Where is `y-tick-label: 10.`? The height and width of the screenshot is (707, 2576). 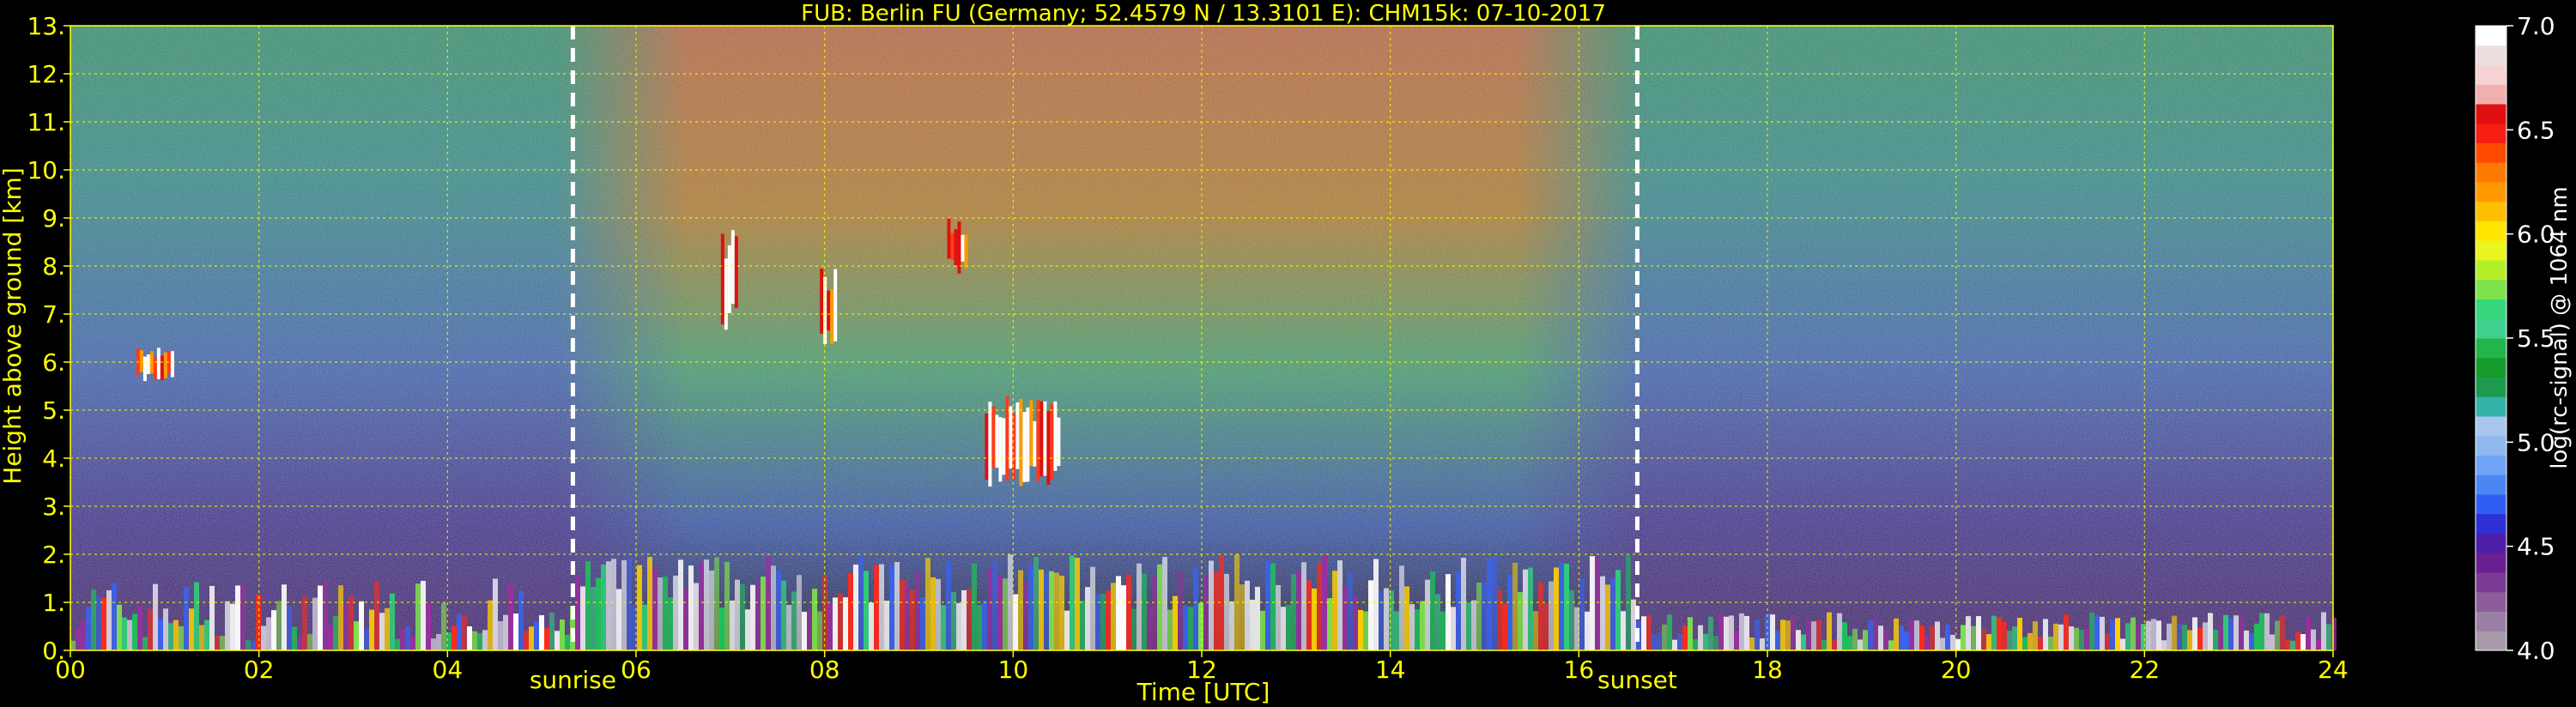
y-tick-label: 10. is located at coordinates (46, 170).